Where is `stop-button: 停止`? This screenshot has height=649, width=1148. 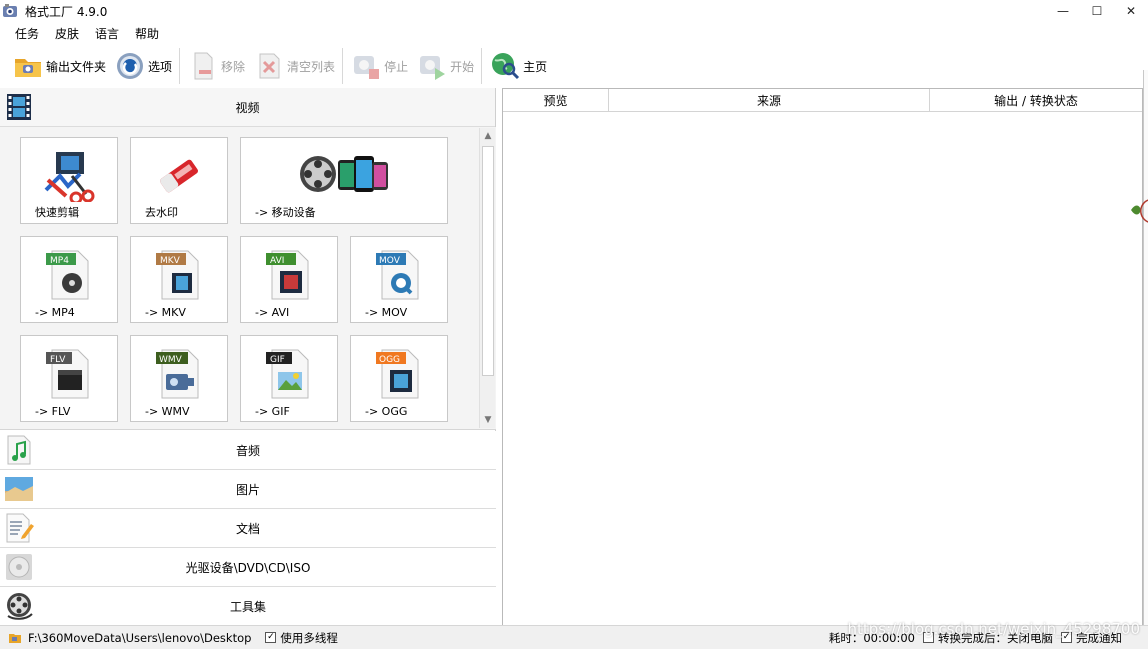 stop-button: 停止 is located at coordinates (379, 66).